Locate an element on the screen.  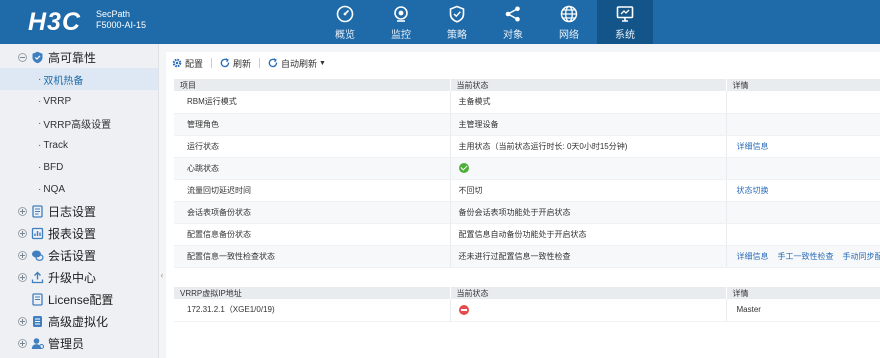
table-row: 会话表项备份状态 备份会话表项功能处于开启状态 is located at coordinates (527, 212).